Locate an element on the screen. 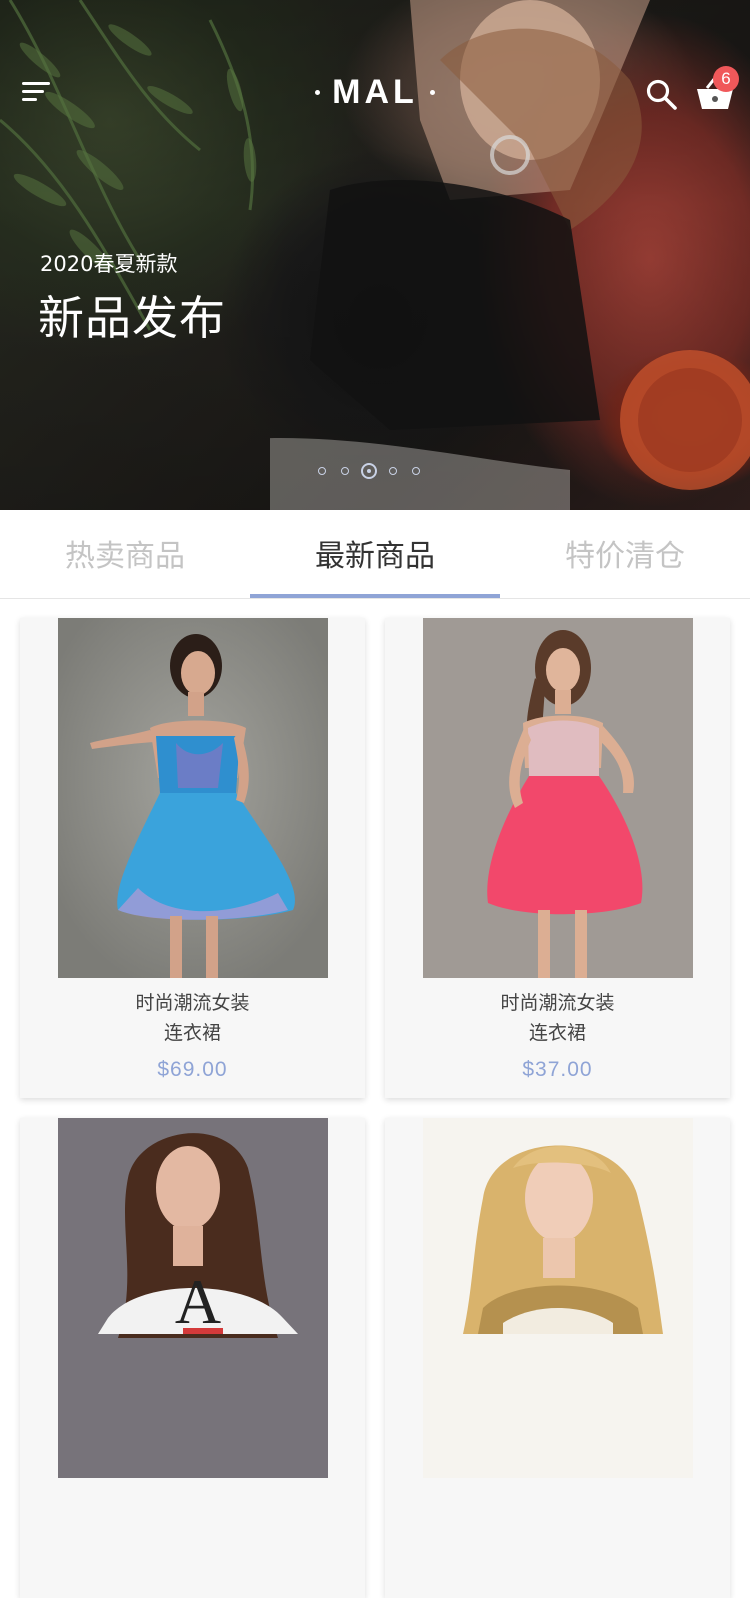 This screenshot has height=1598, width=750. carousel-dot-active is located at coordinates (369, 471).